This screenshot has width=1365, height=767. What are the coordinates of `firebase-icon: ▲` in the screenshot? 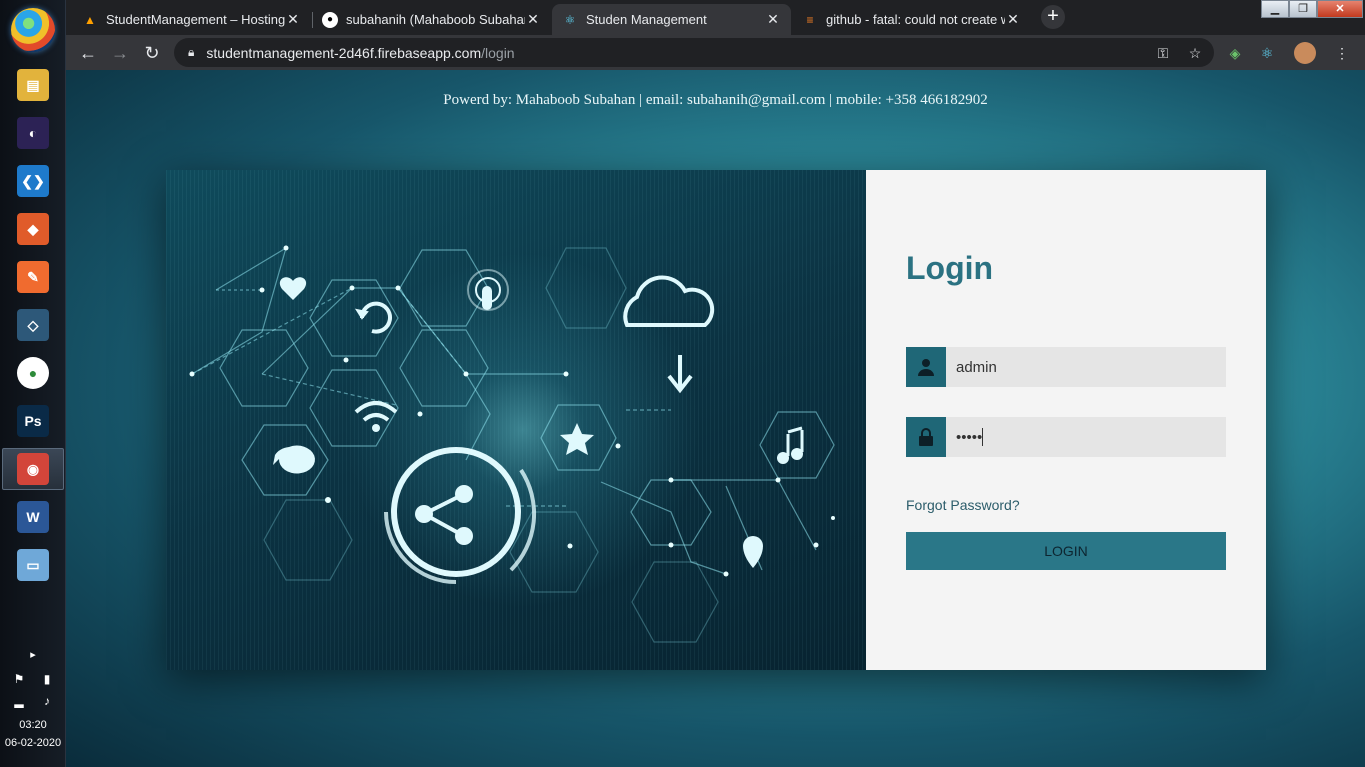 It's located at (90, 19).